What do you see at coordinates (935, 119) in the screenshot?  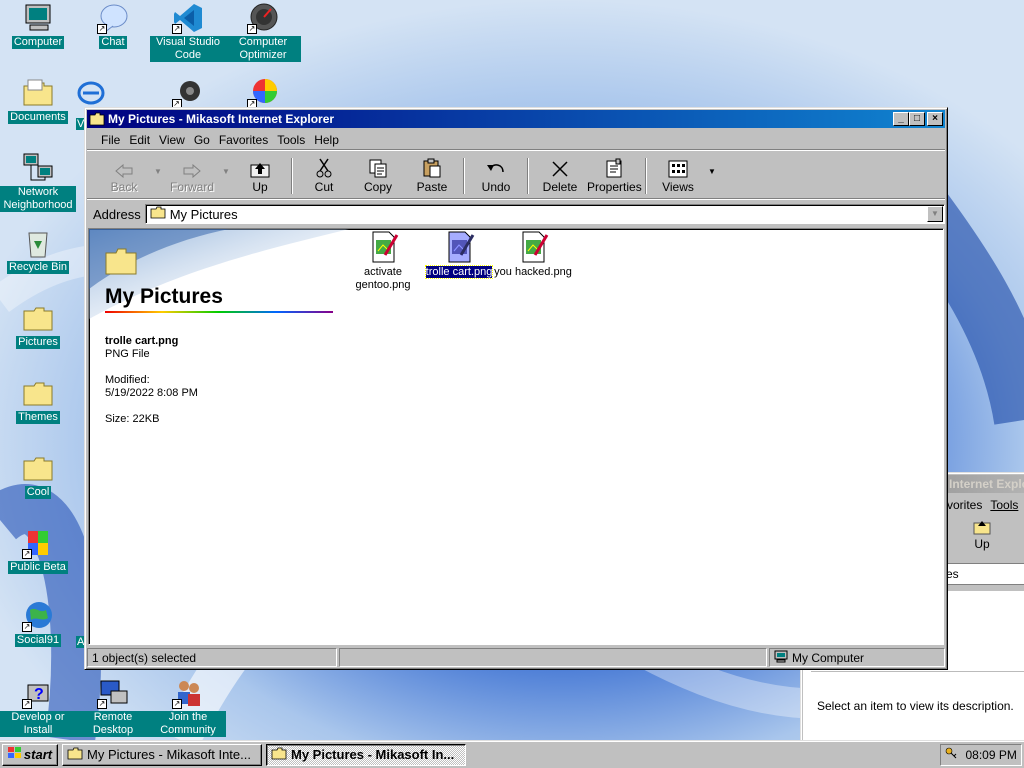 I see `close-button: ×` at bounding box center [935, 119].